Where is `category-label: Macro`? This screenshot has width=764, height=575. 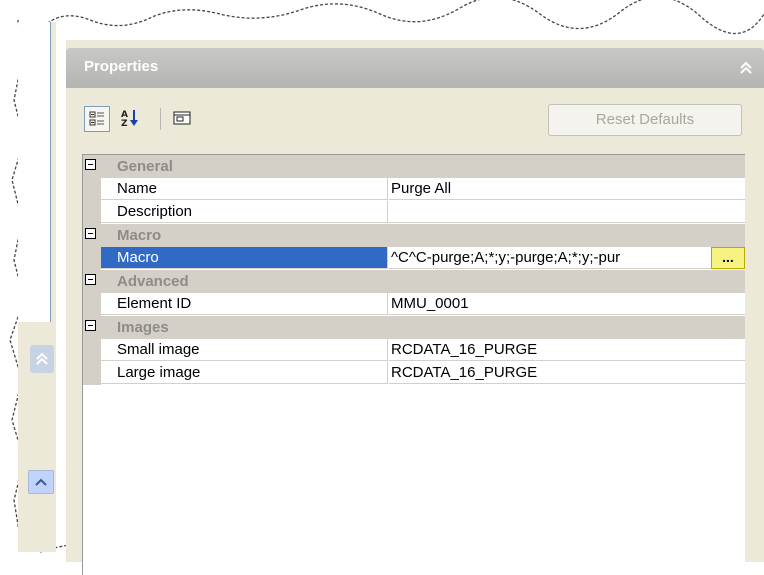 category-label: Macro is located at coordinates (139, 235).